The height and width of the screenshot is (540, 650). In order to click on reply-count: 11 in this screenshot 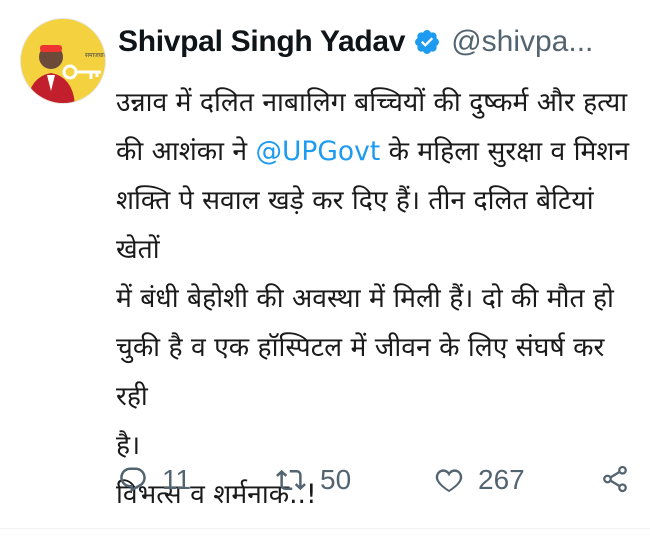, I will do `click(177, 479)`.